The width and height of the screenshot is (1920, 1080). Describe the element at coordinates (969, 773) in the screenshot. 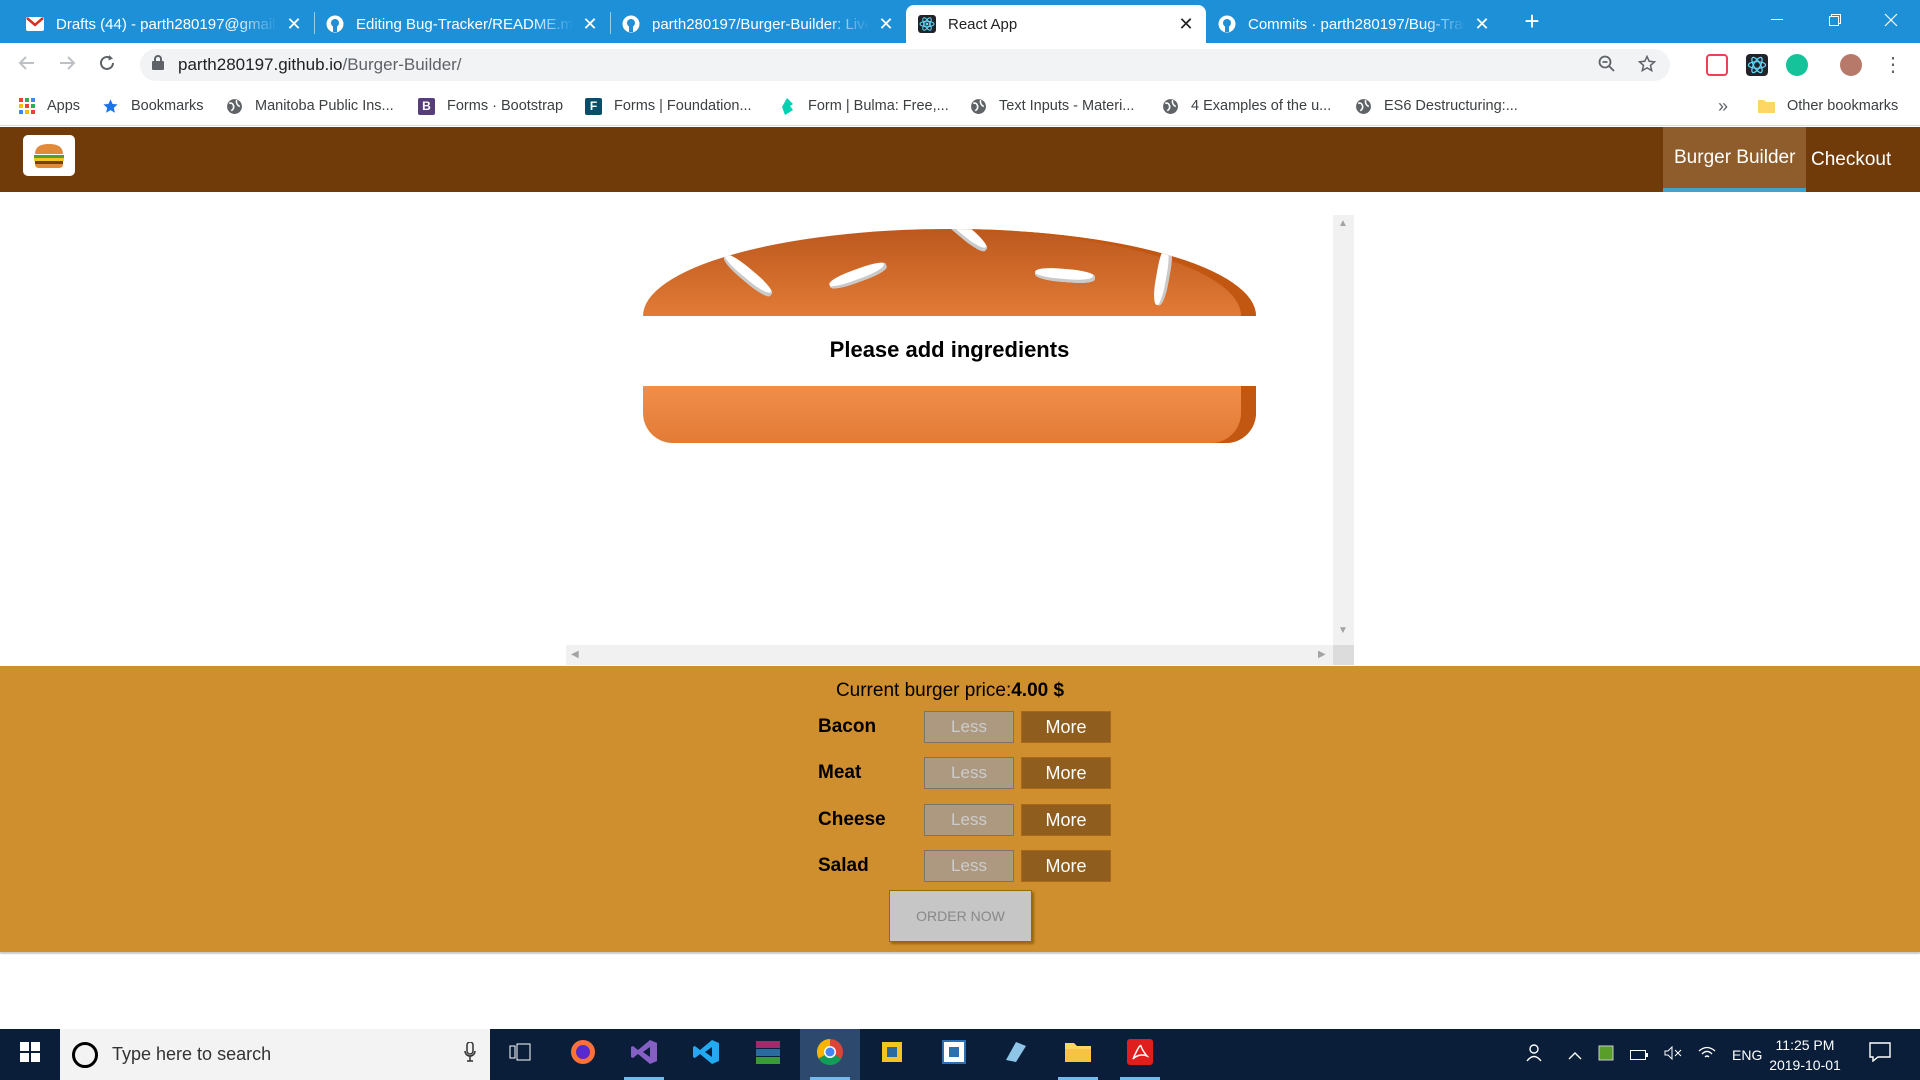

I see `less-meat-button: Less` at that location.